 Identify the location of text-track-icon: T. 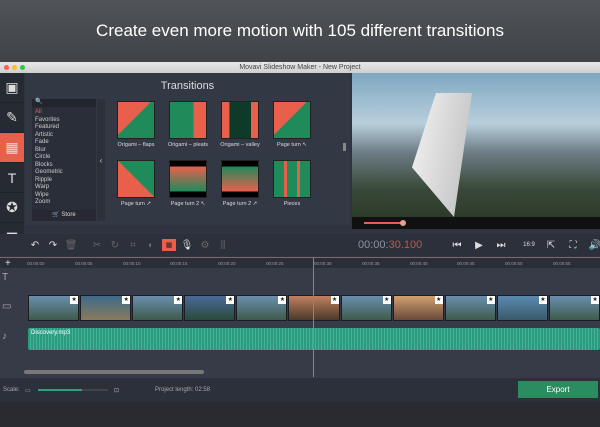
(5, 277).